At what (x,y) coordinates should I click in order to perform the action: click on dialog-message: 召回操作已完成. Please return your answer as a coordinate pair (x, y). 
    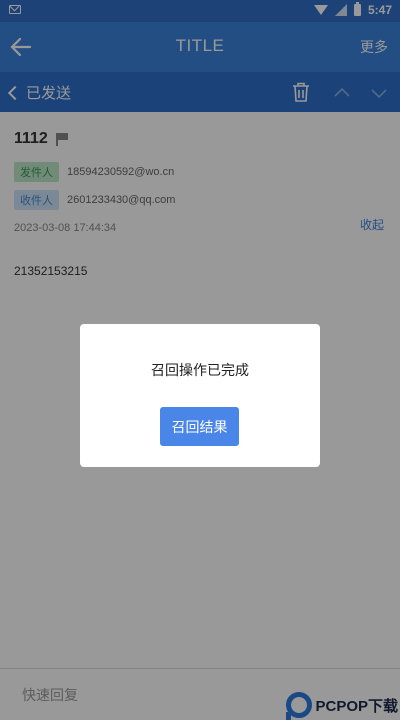
    Looking at the image, I should click on (200, 371).